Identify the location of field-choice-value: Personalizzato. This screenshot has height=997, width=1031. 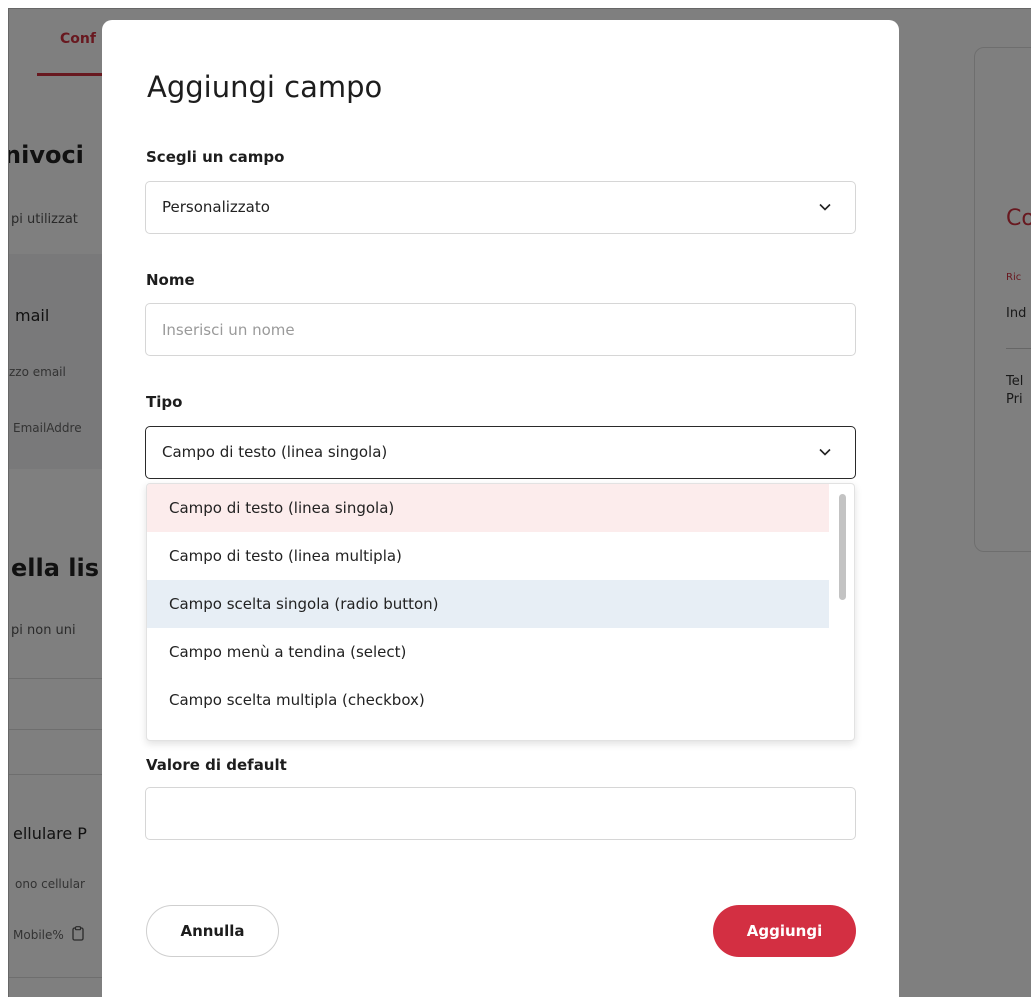
(216, 207).